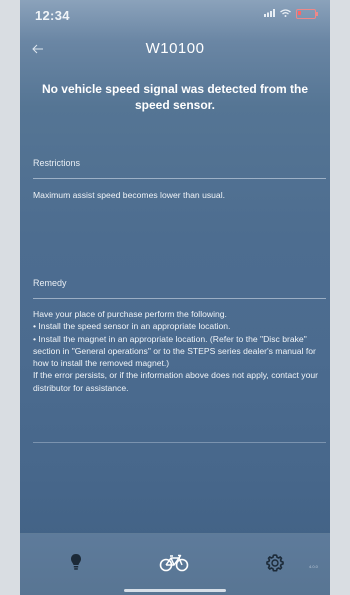  Describe the element at coordinates (307, 14) in the screenshot. I see `battery-icon` at that location.